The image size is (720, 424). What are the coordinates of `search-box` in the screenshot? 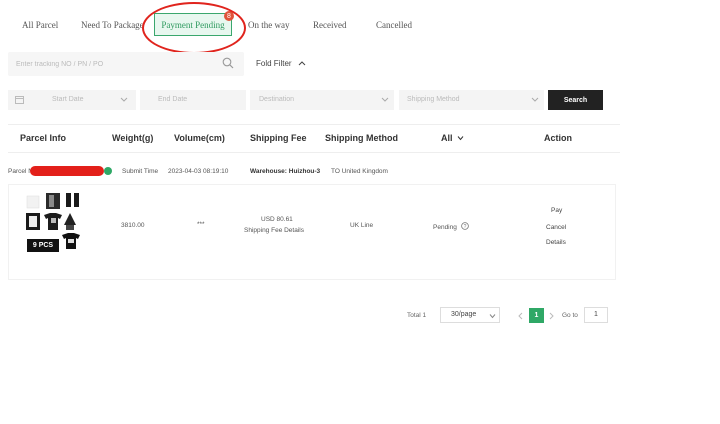 It's located at (126, 64).